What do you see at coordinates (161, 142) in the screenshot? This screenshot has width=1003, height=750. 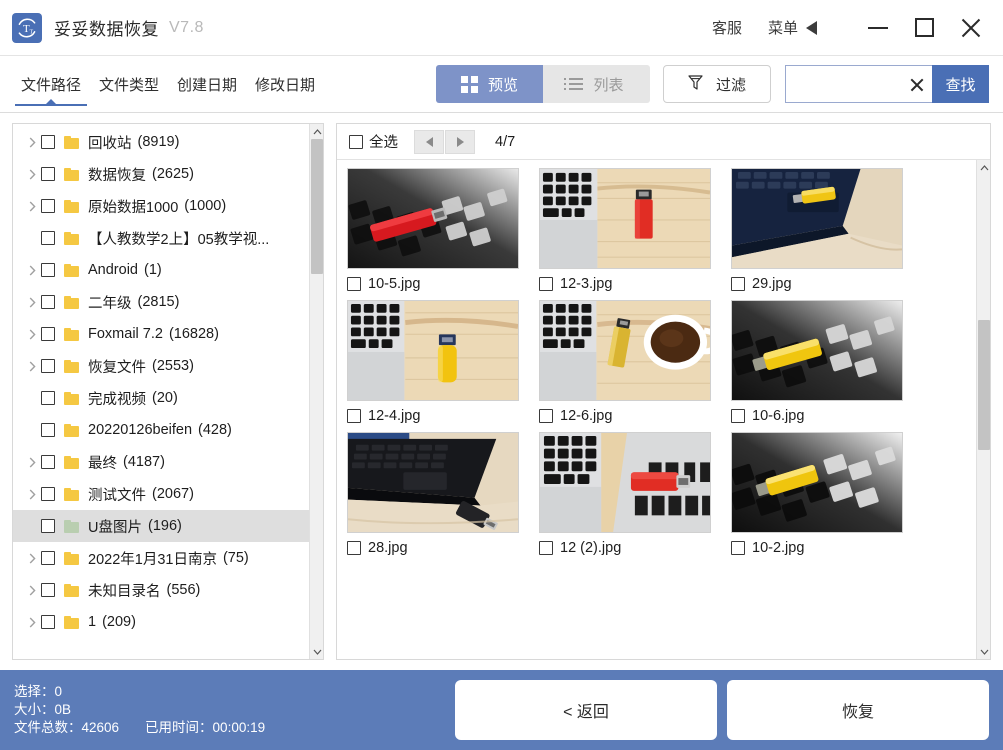 I see `tree-item-recycle-bin: 回收站 (8919)` at bounding box center [161, 142].